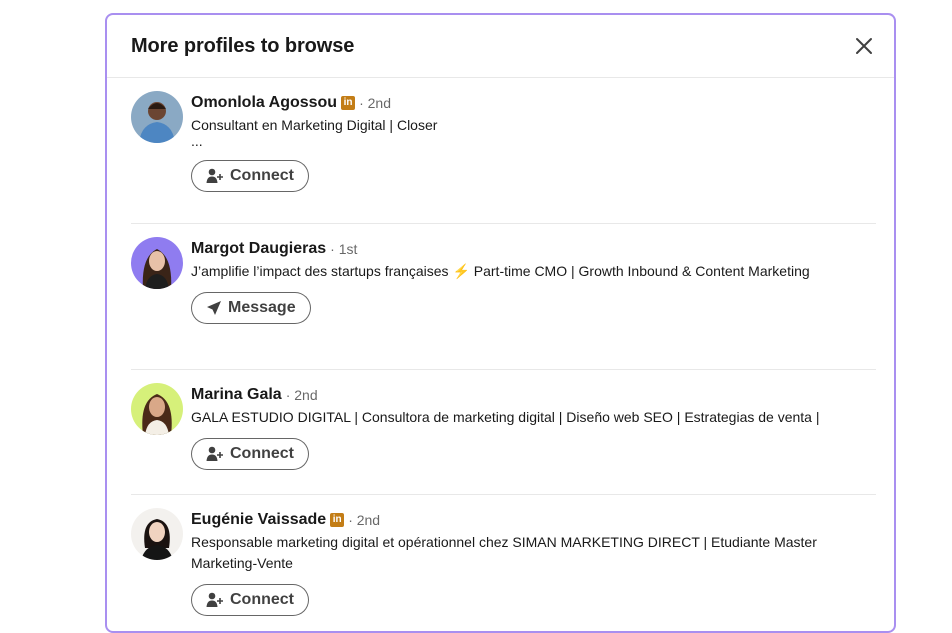 Image resolution: width=952 pixels, height=633 pixels. Describe the element at coordinates (243, 45) in the screenshot. I see `modal-title: More profiles to browse` at that location.